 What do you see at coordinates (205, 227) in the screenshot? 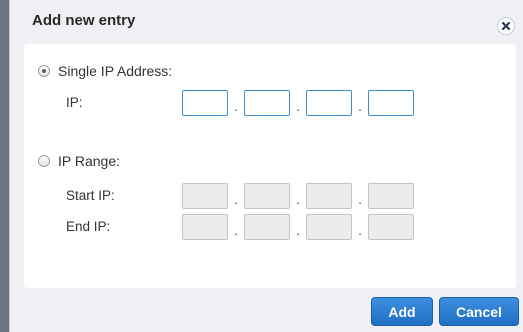
I see `end-ip-octet-1-input` at bounding box center [205, 227].